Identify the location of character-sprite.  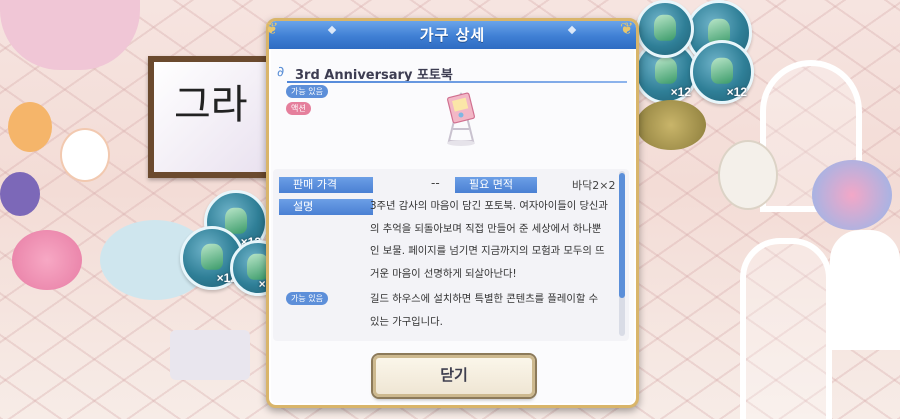
(748, 175).